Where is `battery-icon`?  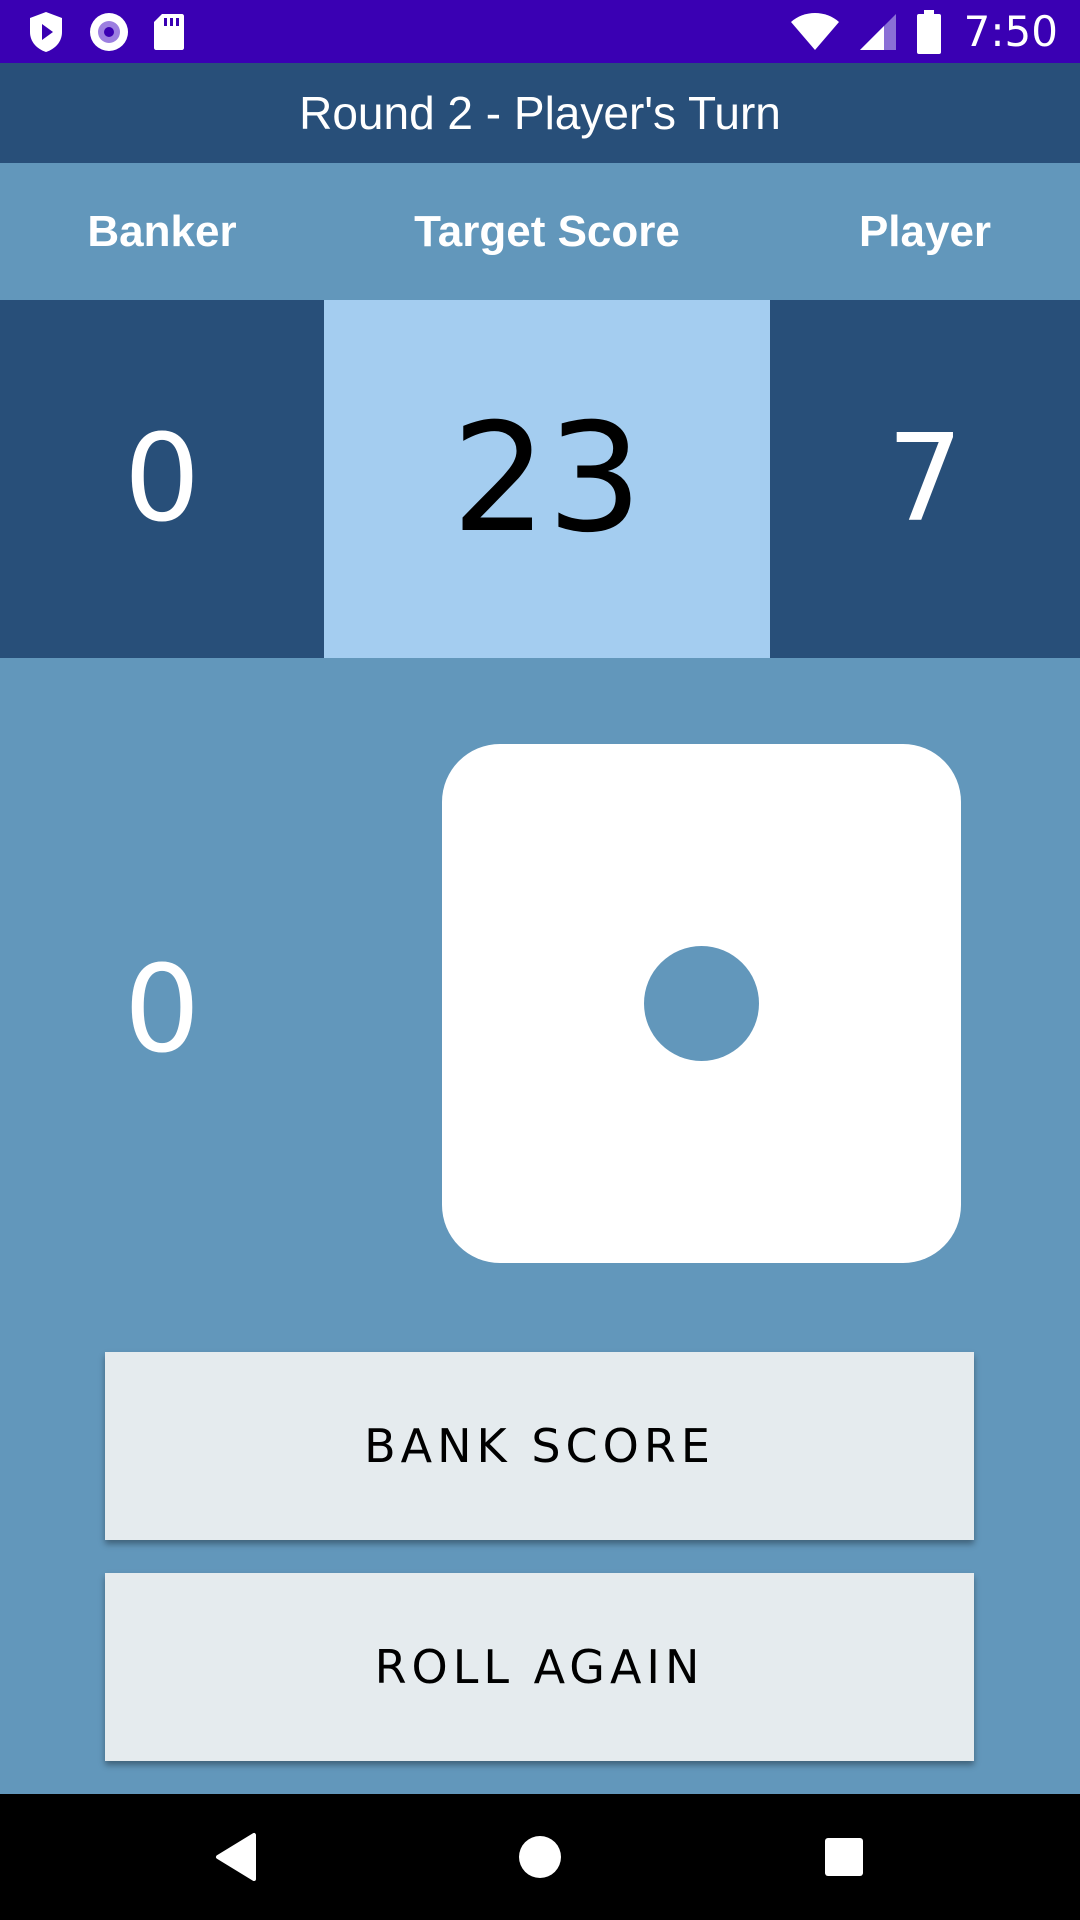
battery-icon is located at coordinates (929, 31).